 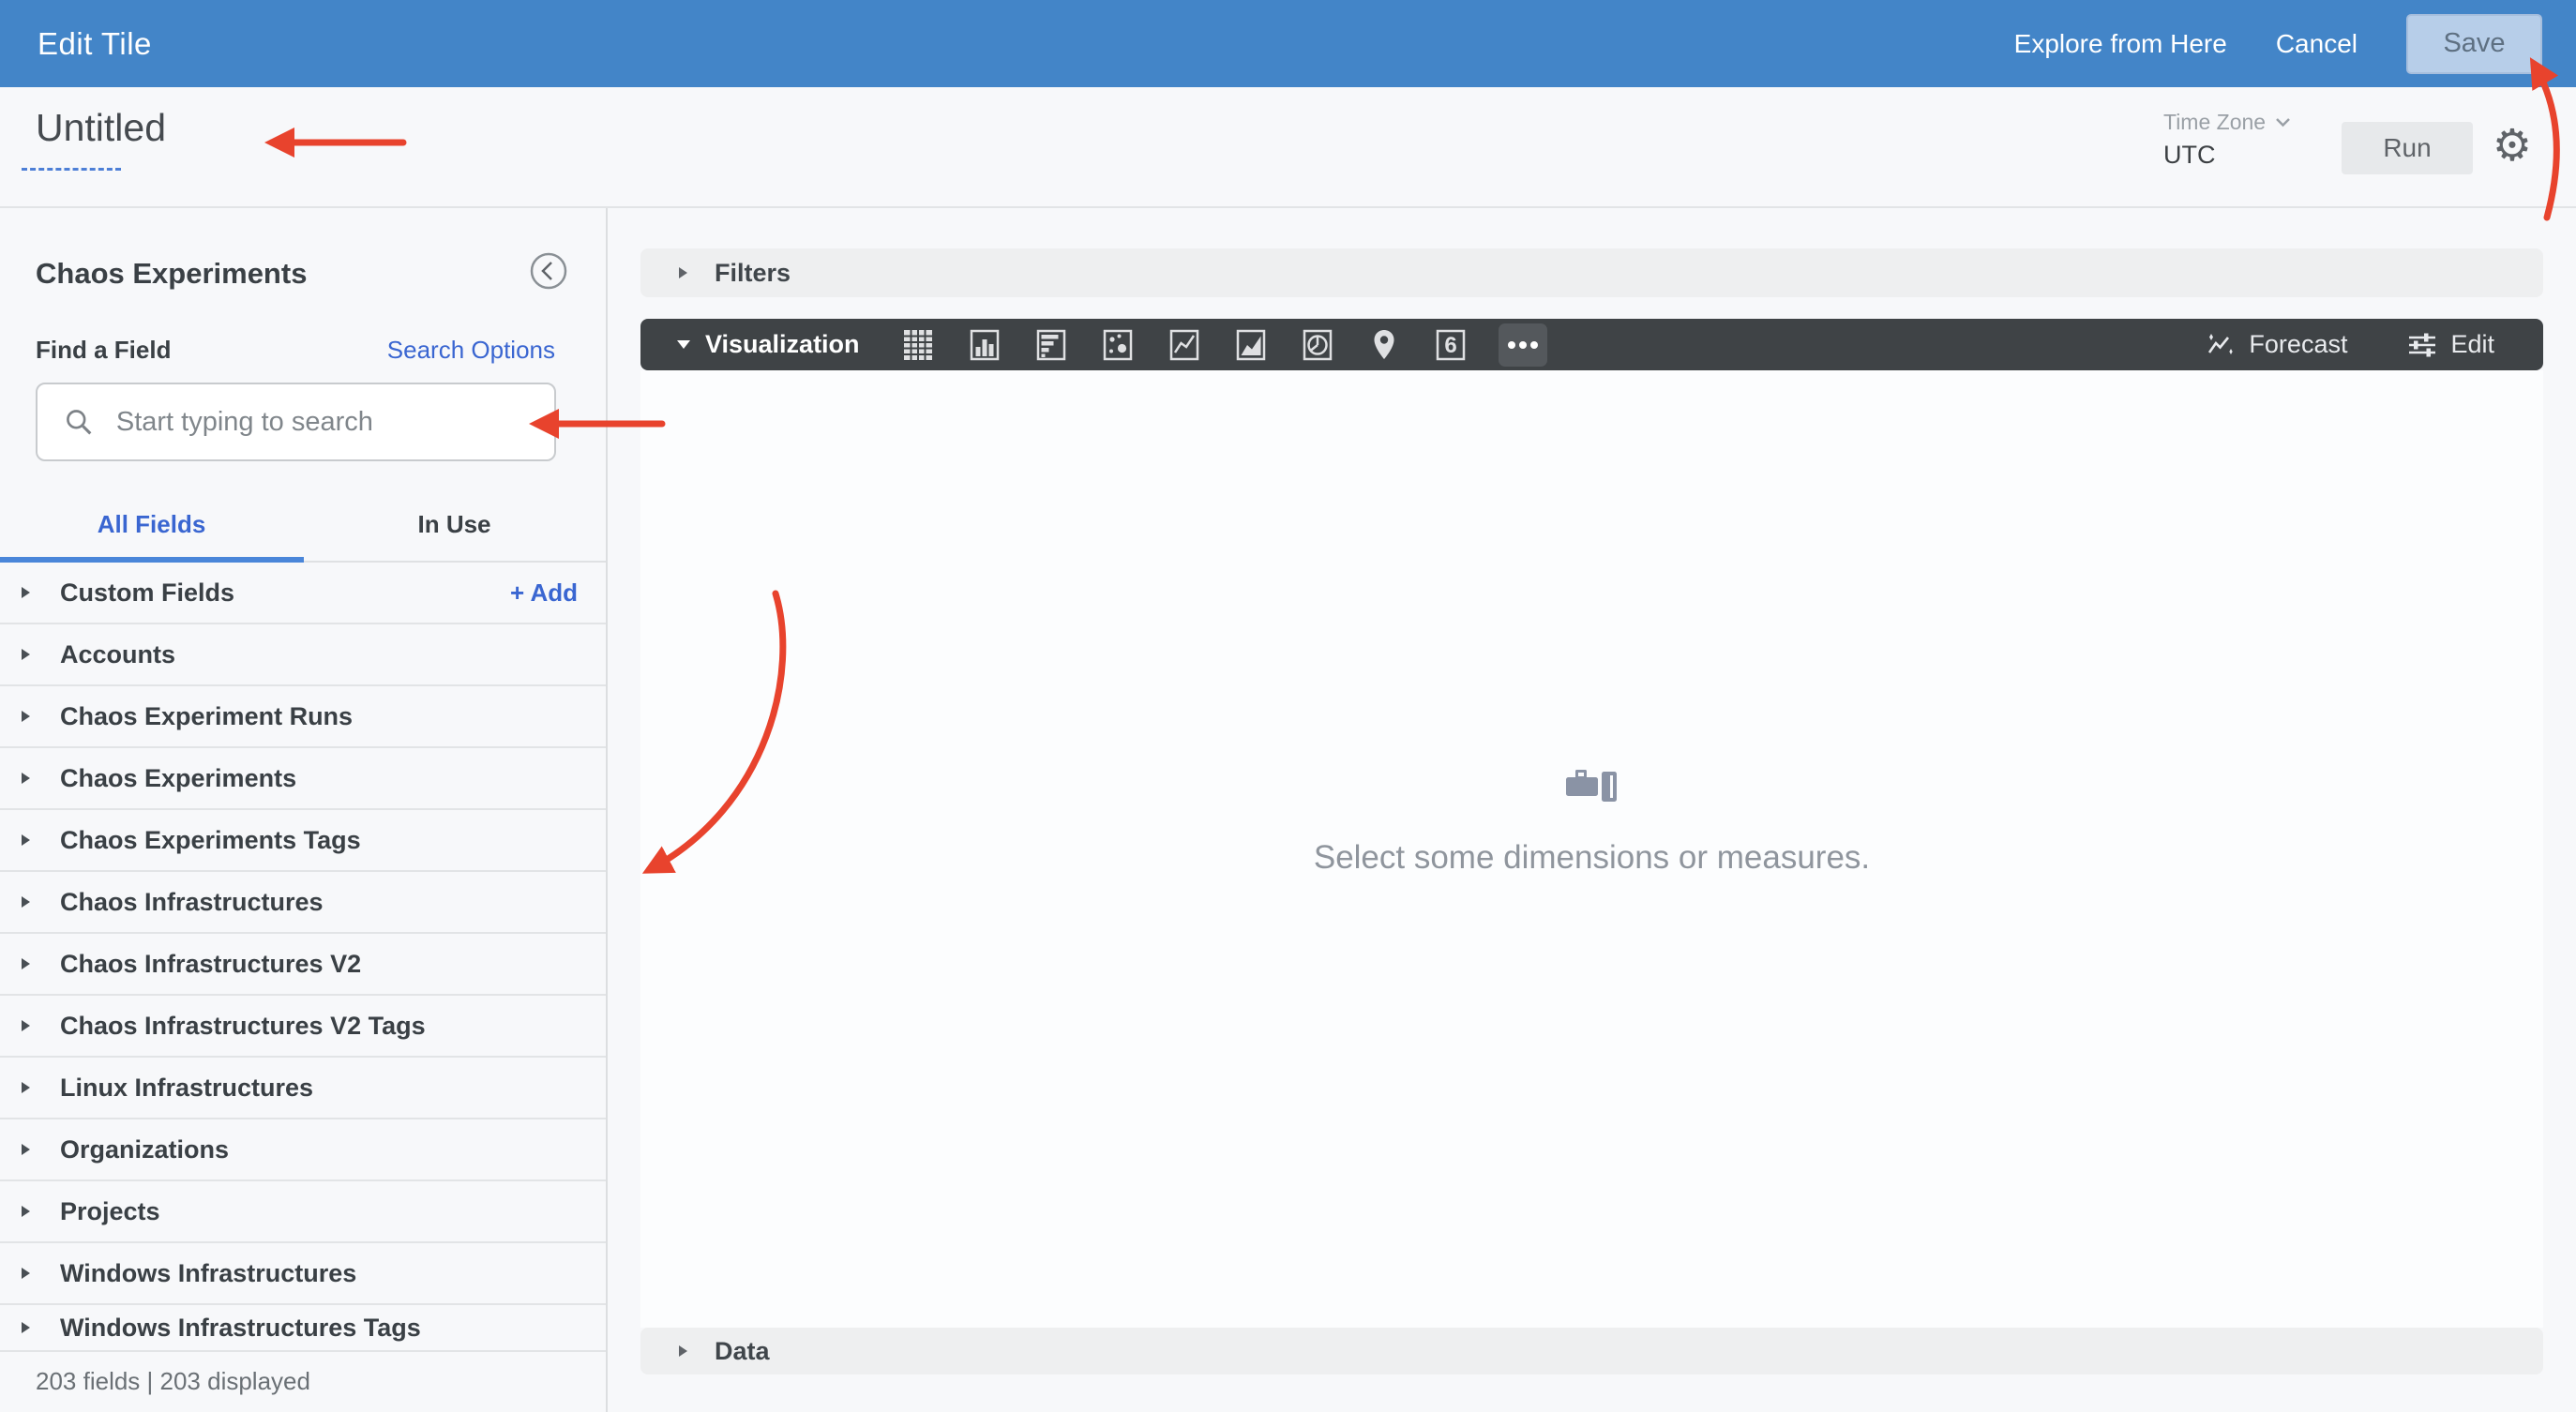 What do you see at coordinates (2283, 123) in the screenshot?
I see `chevron-down-icon` at bounding box center [2283, 123].